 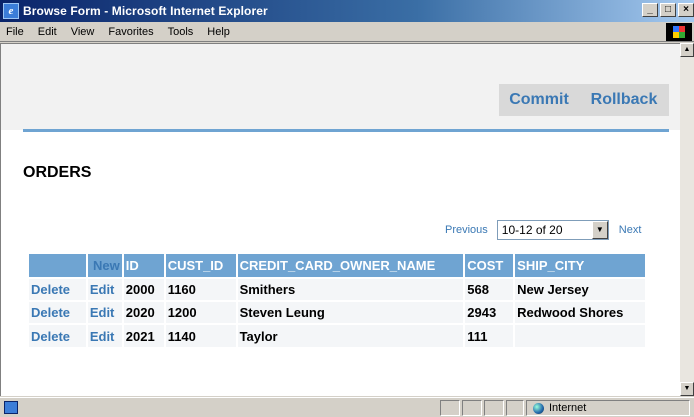 I want to click on cell-owner: Smithers, so click(x=351, y=289).